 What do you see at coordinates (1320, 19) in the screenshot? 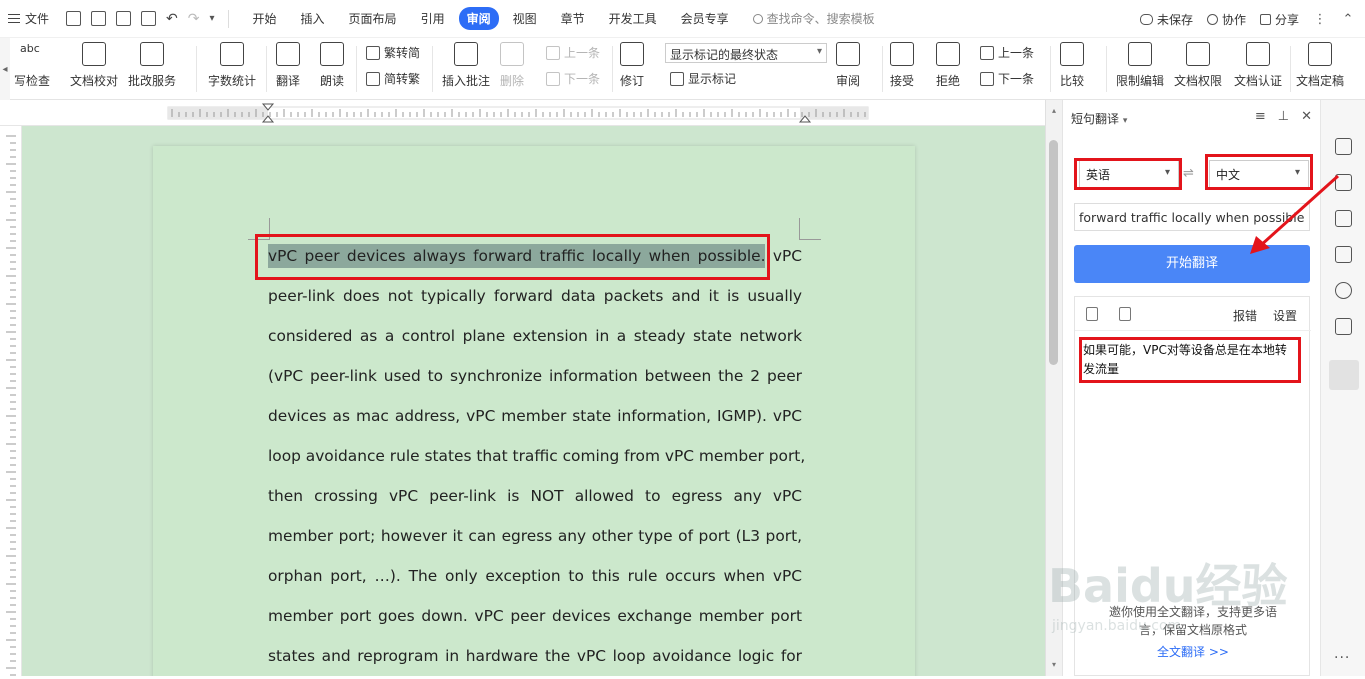
I see `more-options-icon: ⋮` at bounding box center [1320, 19].